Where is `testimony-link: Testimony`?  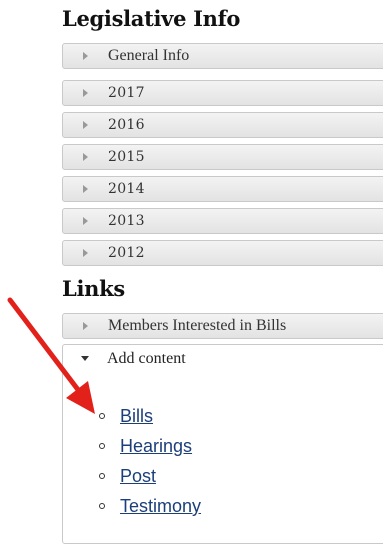
testimony-link: Testimony is located at coordinates (160, 506).